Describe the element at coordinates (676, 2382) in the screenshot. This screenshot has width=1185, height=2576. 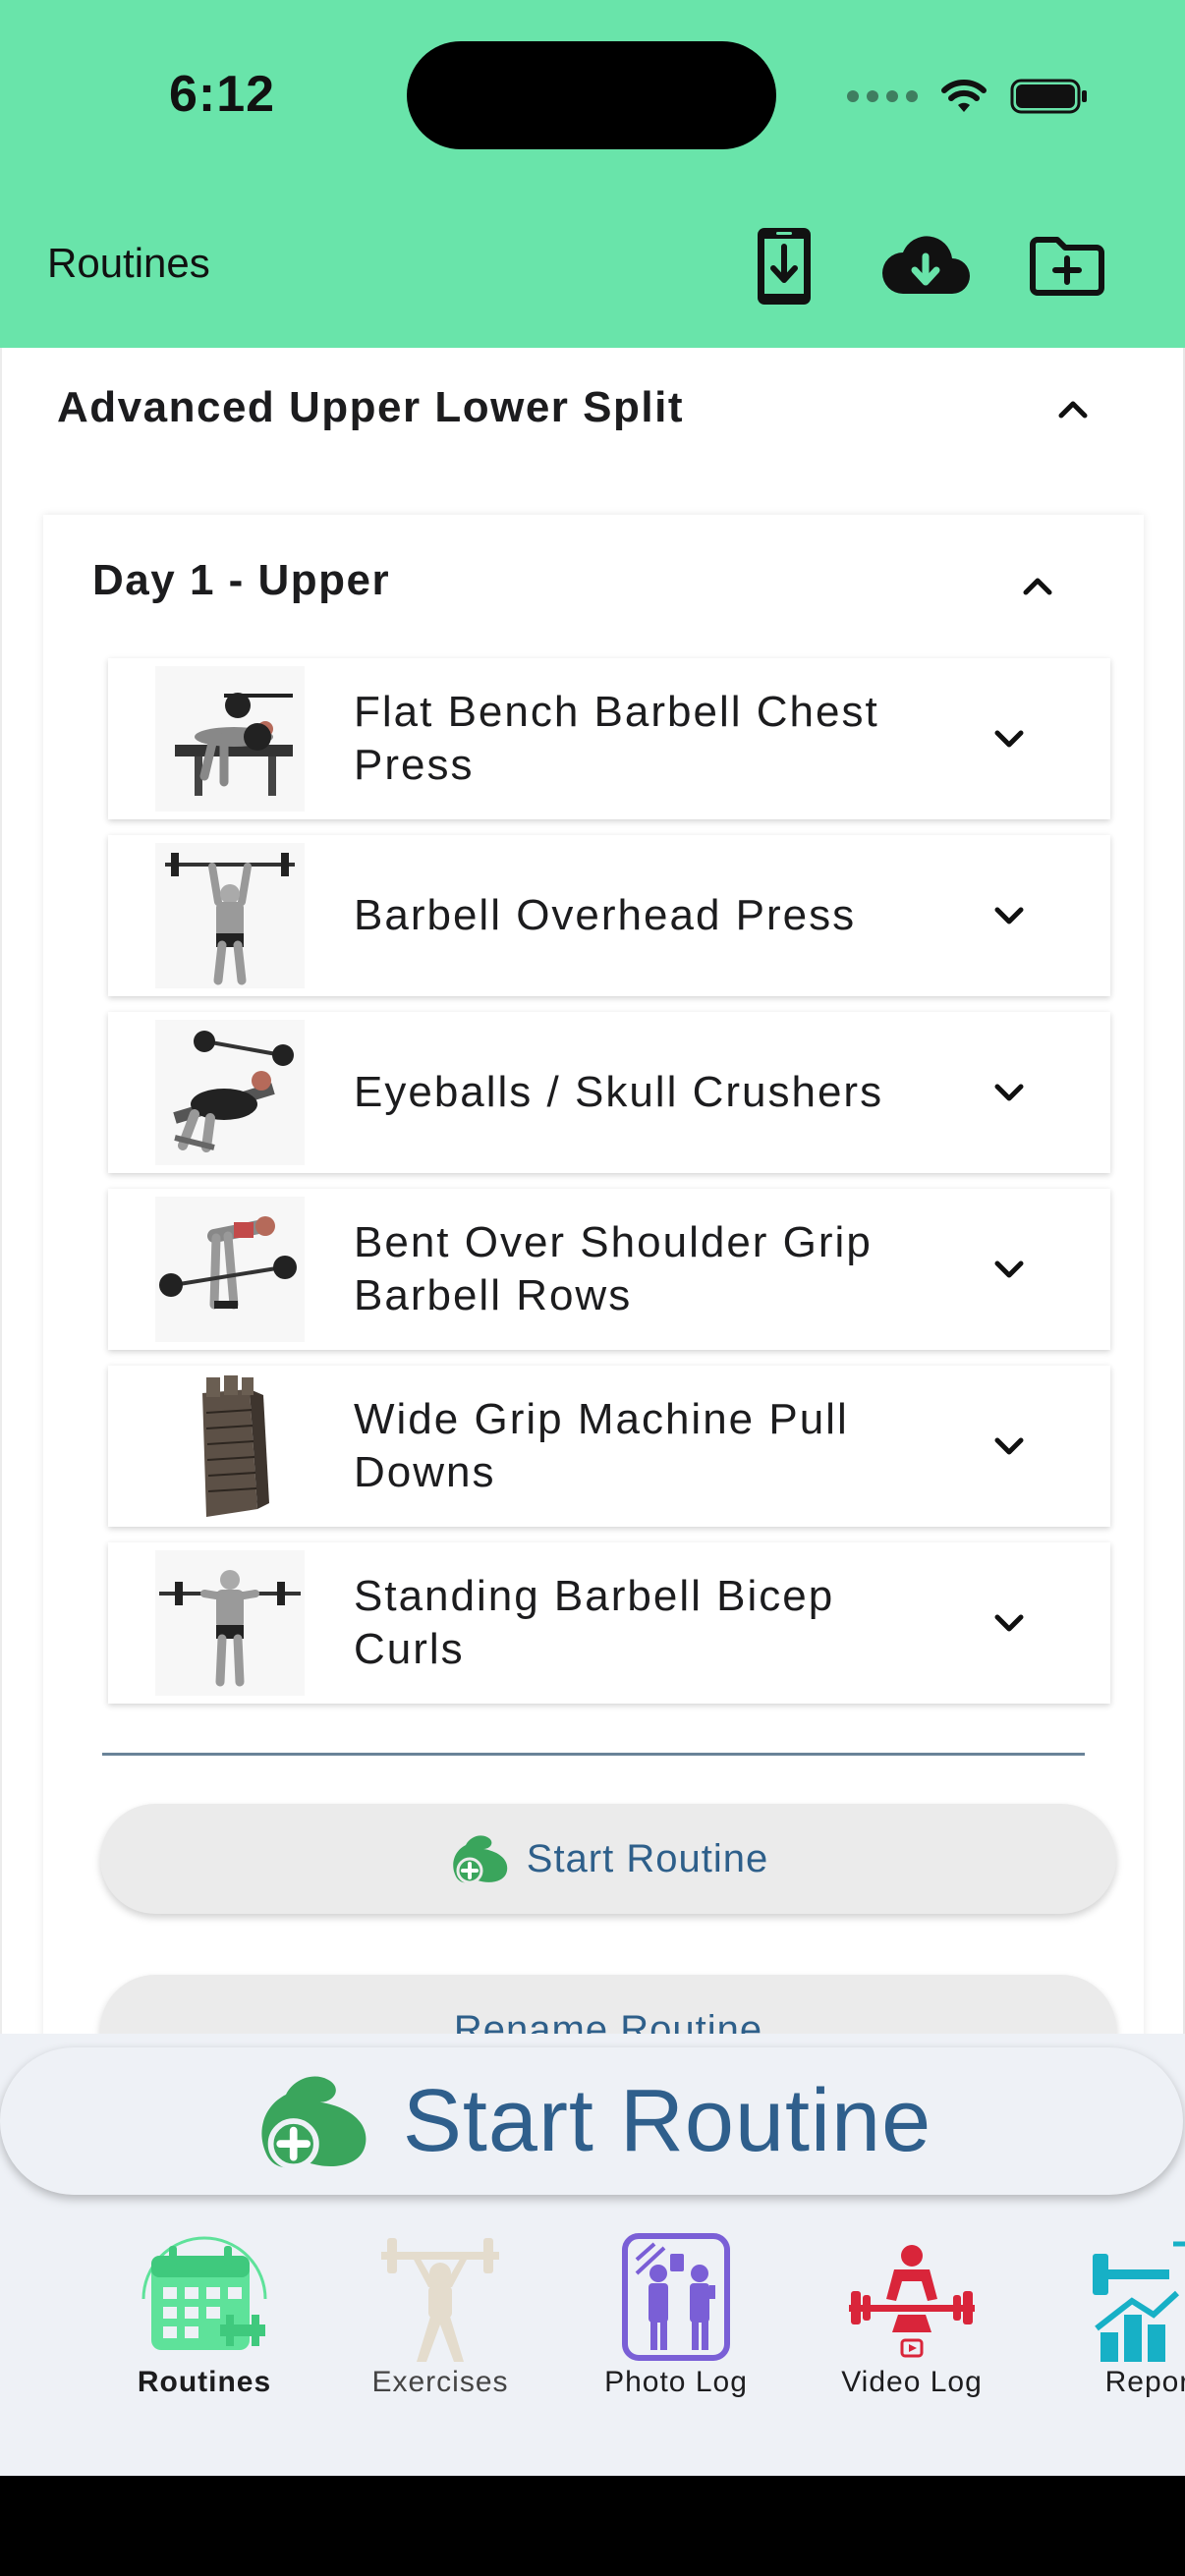
I see `tab-label: Photo Log` at that location.